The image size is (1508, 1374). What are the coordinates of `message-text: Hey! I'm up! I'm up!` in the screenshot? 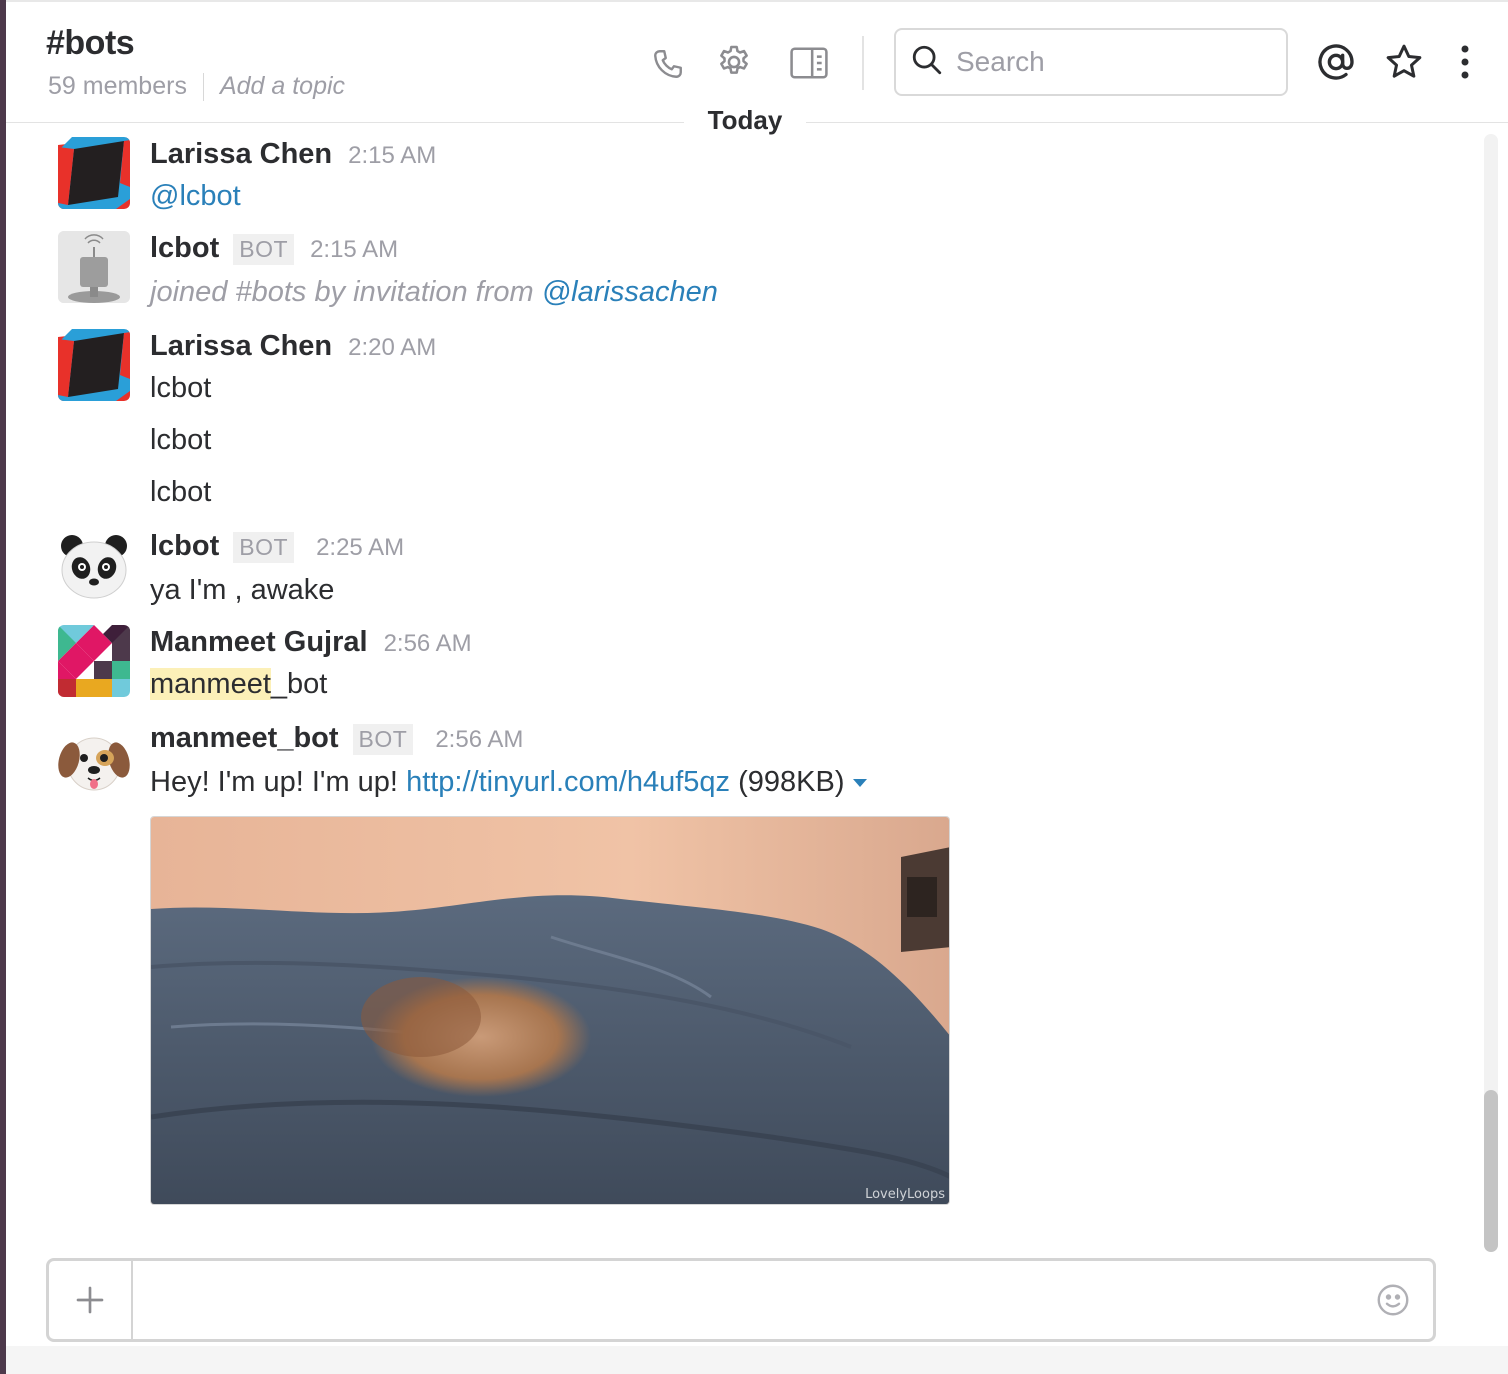 It's located at (274, 782).